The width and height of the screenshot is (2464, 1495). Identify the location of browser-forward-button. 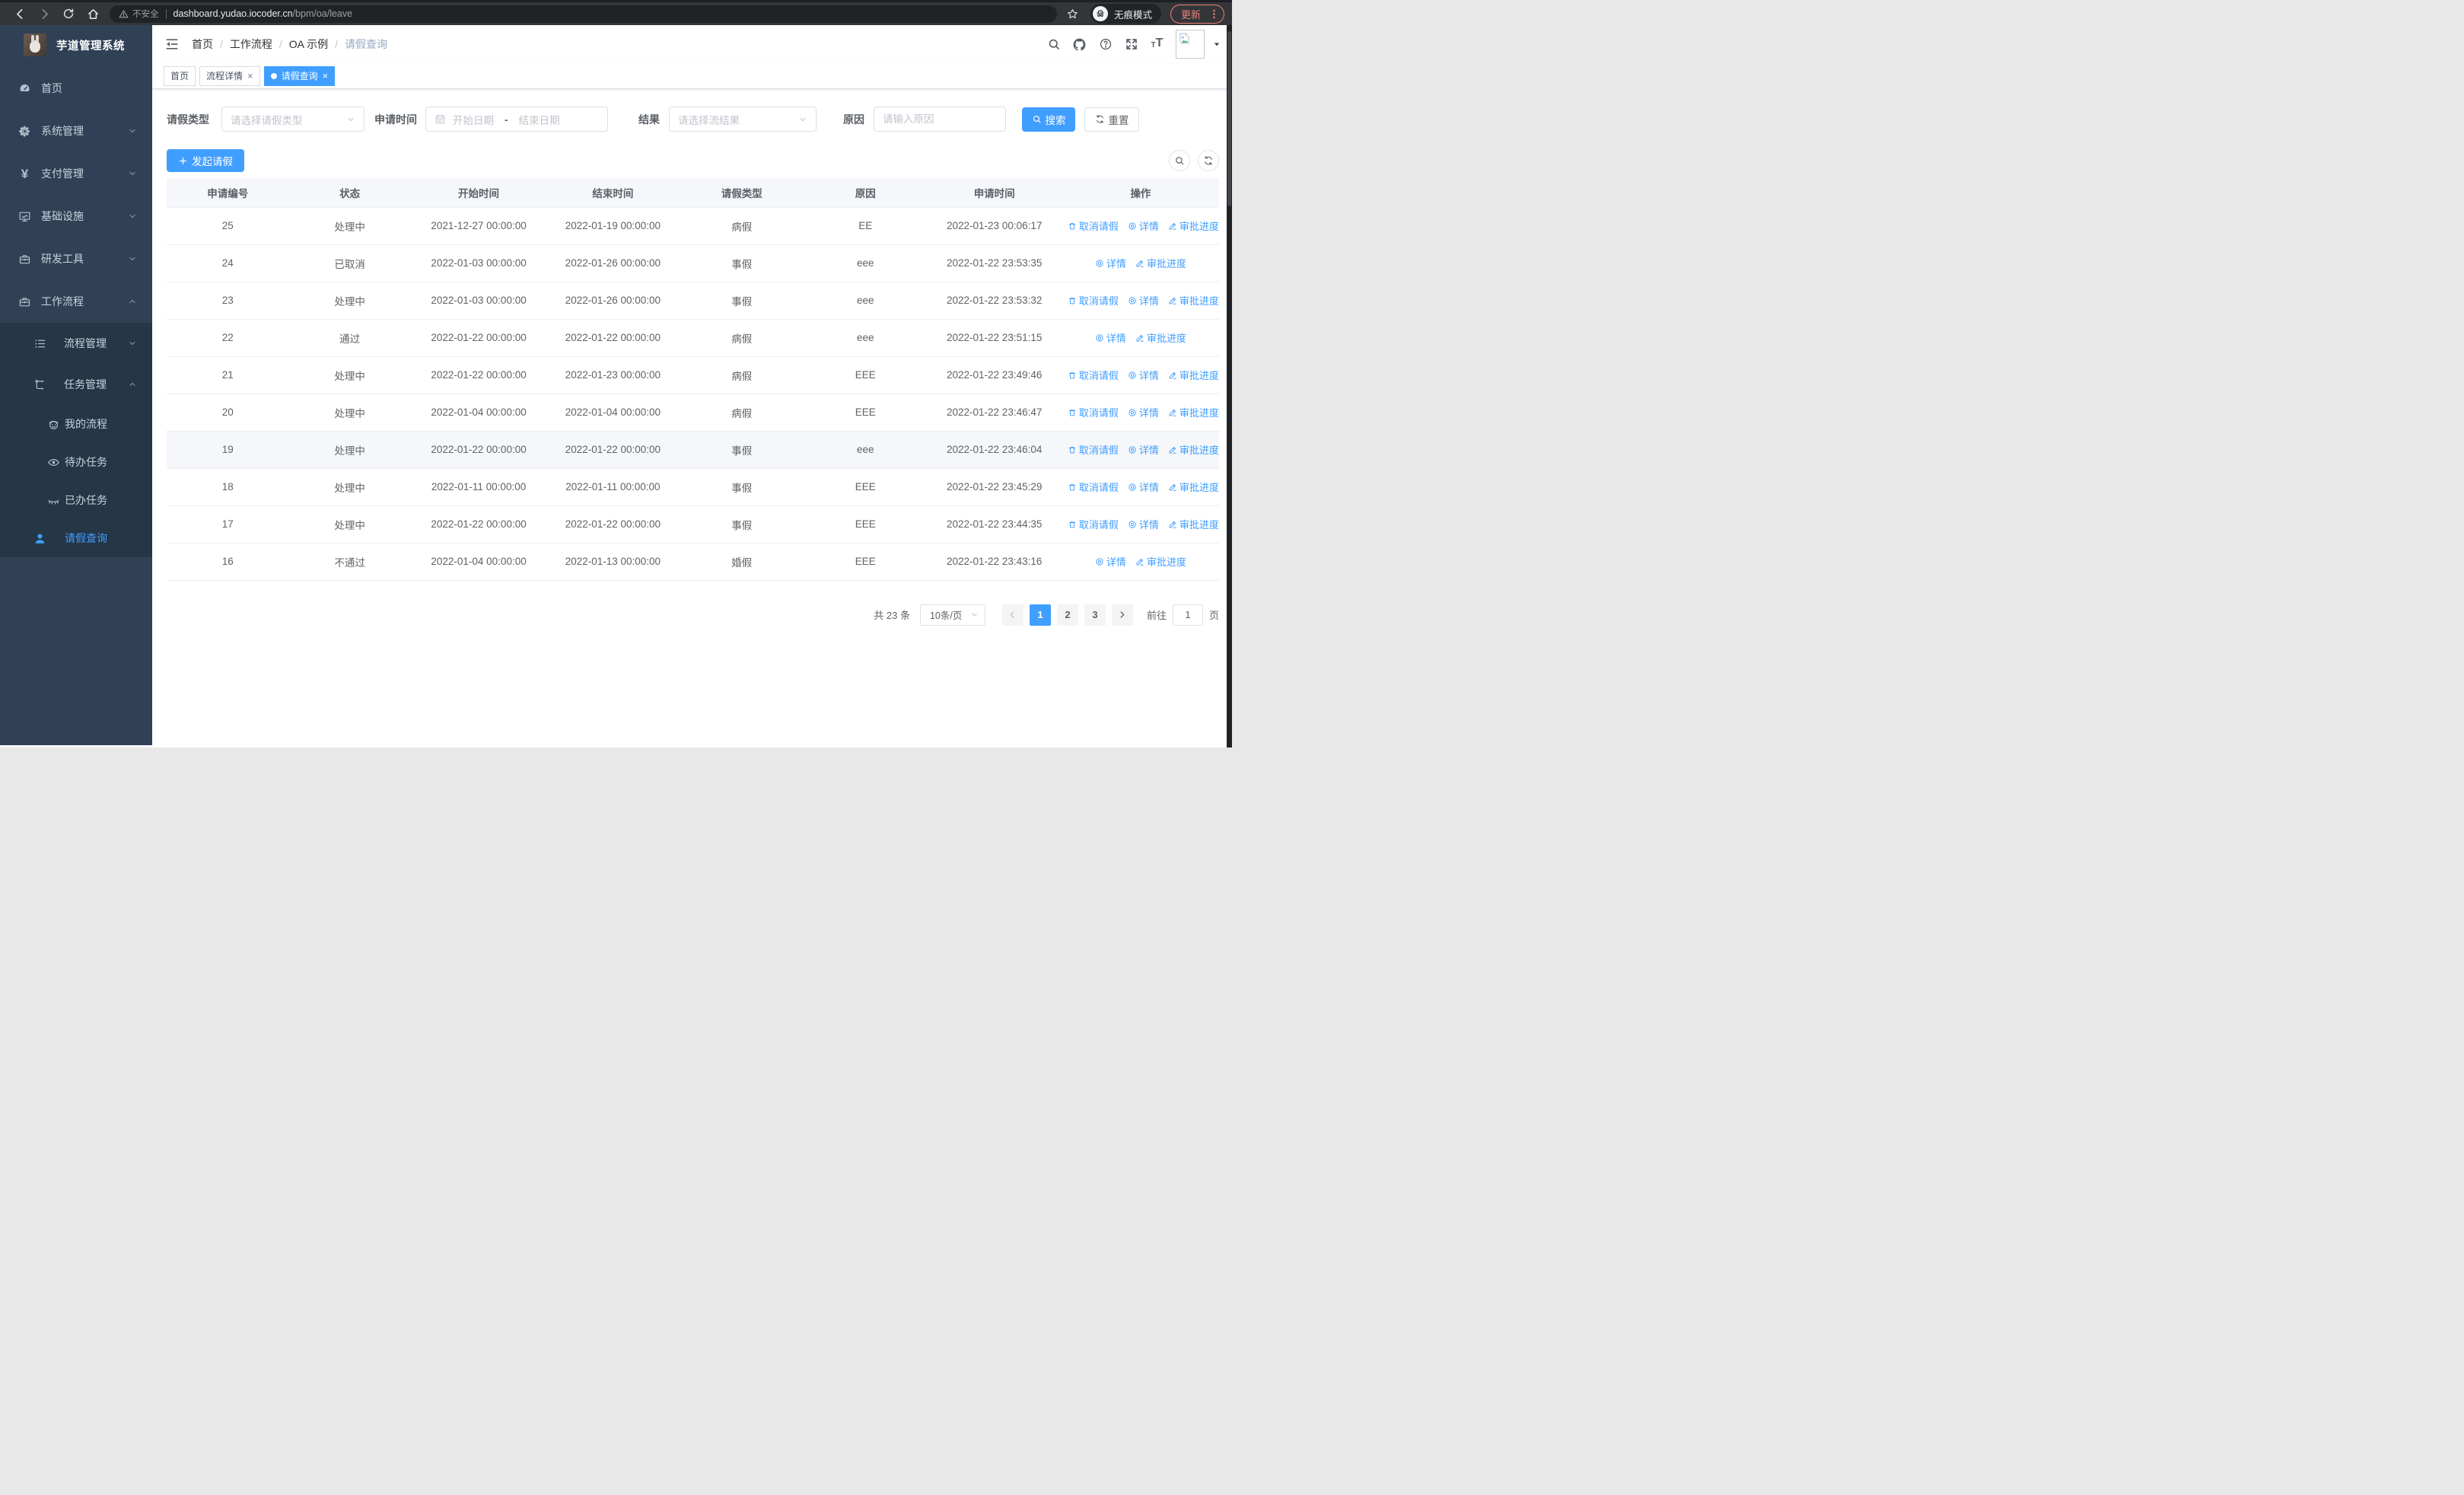
(44, 14).